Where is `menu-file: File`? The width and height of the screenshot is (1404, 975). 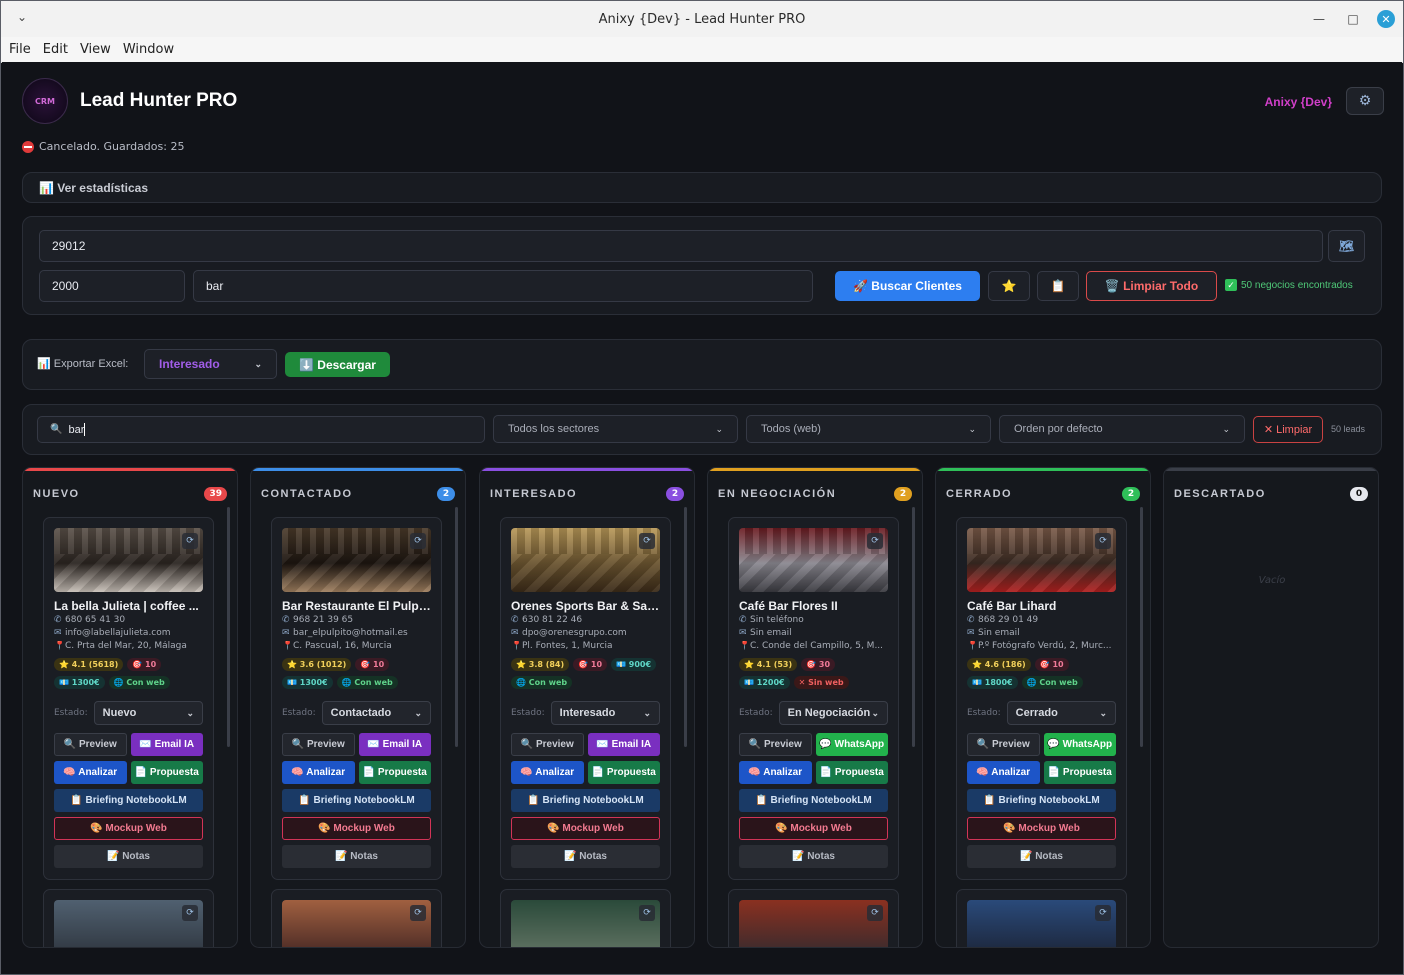 menu-file: File is located at coordinates (20, 49).